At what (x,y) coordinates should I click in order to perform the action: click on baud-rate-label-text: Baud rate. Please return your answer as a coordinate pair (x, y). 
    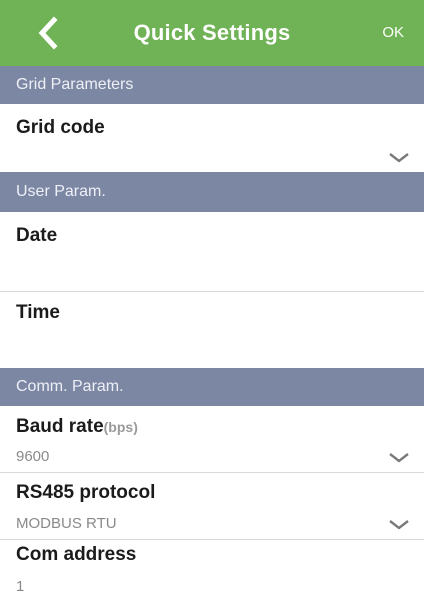
    Looking at the image, I should click on (60, 426).